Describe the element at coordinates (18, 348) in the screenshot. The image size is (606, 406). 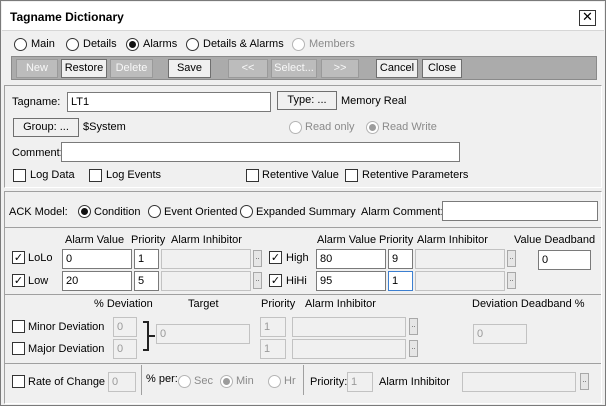
I see `major-deviation-checkbox` at that location.